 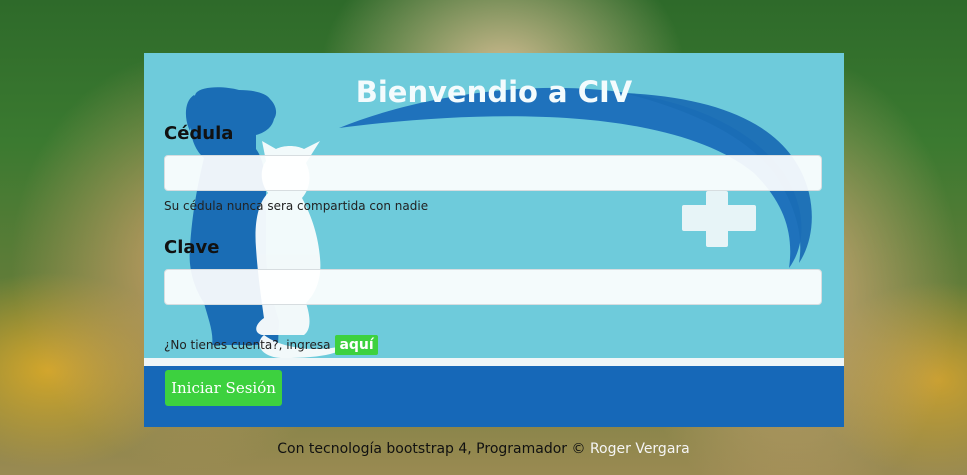 What do you see at coordinates (493, 287) in the screenshot?
I see `clave-input` at bounding box center [493, 287].